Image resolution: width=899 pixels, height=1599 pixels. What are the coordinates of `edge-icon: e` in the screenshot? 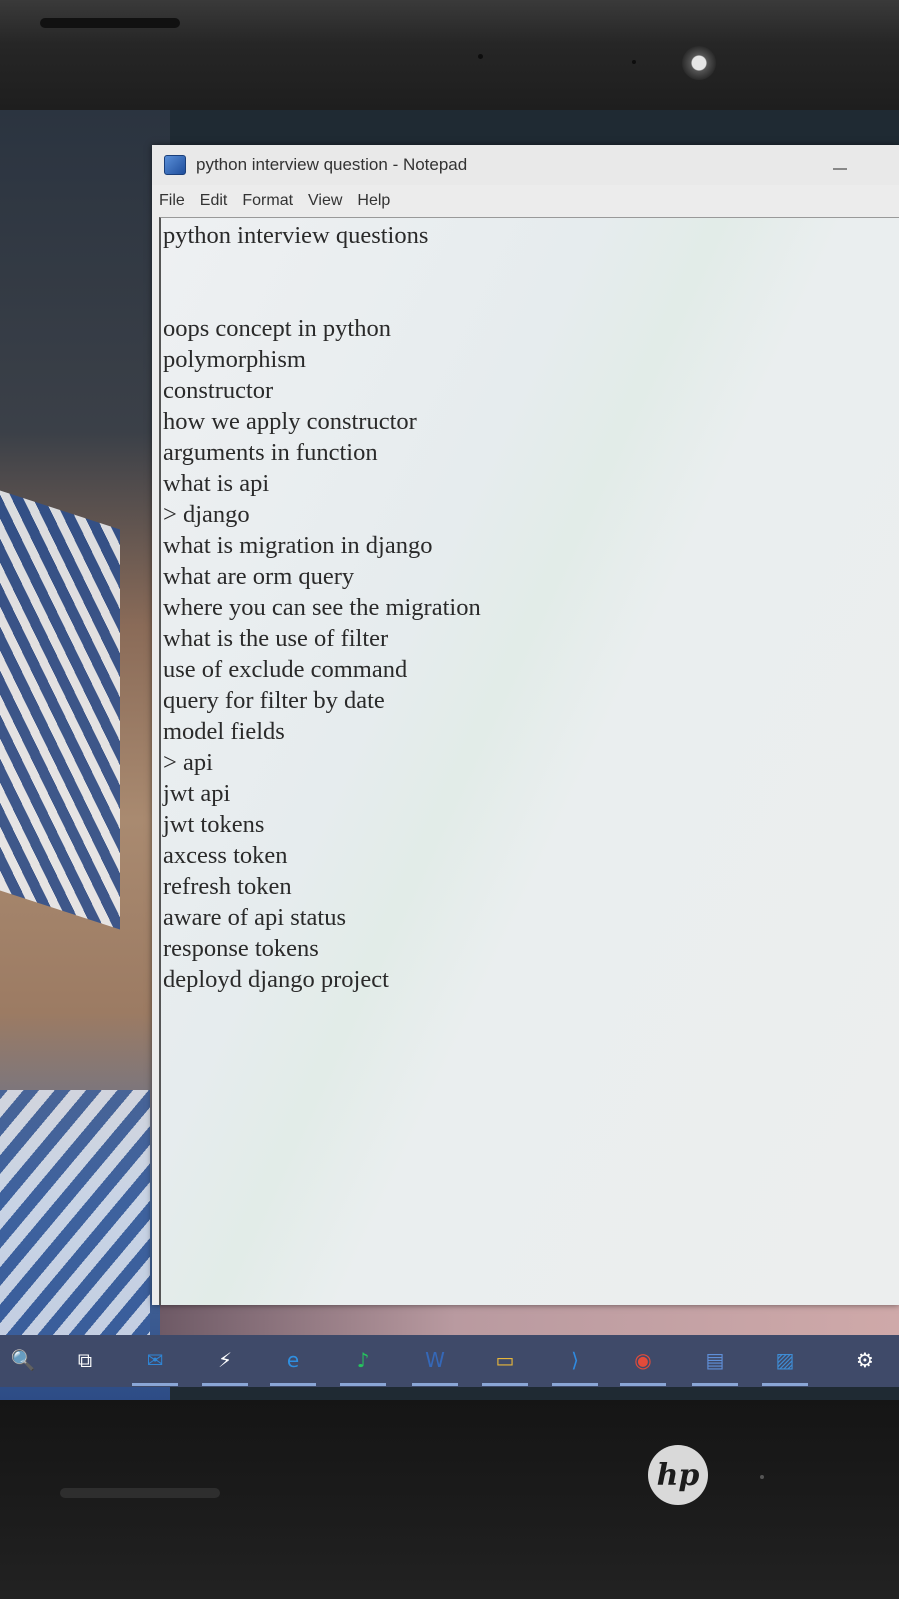 It's located at (293, 1360).